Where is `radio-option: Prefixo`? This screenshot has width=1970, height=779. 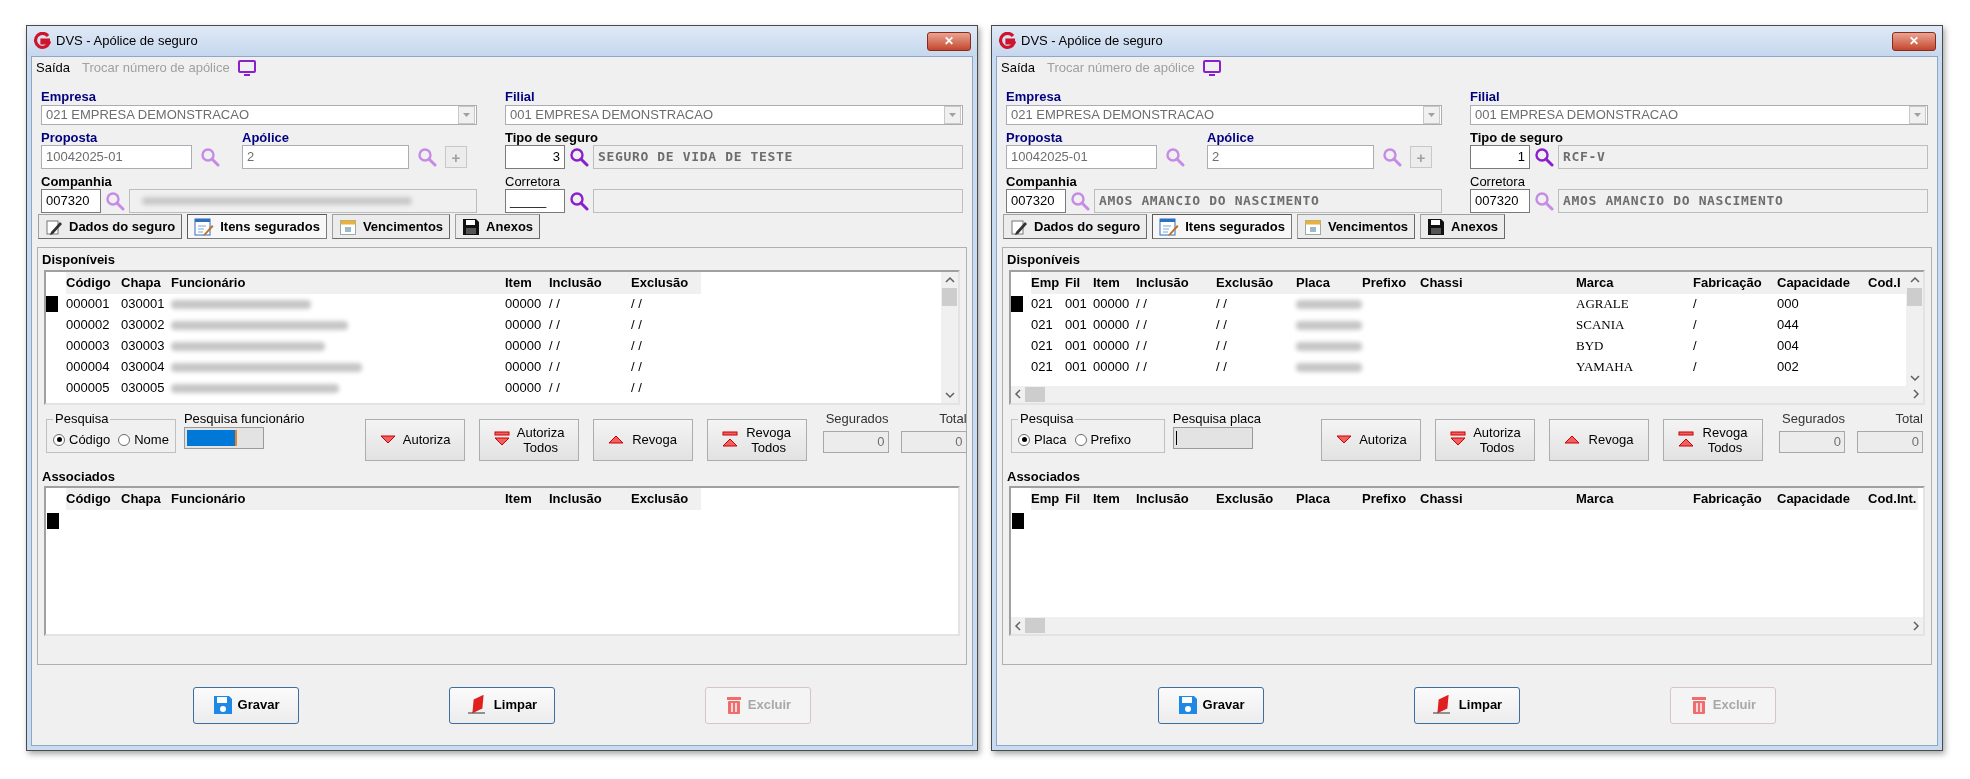
radio-option: Prefixo is located at coordinates (1102, 440).